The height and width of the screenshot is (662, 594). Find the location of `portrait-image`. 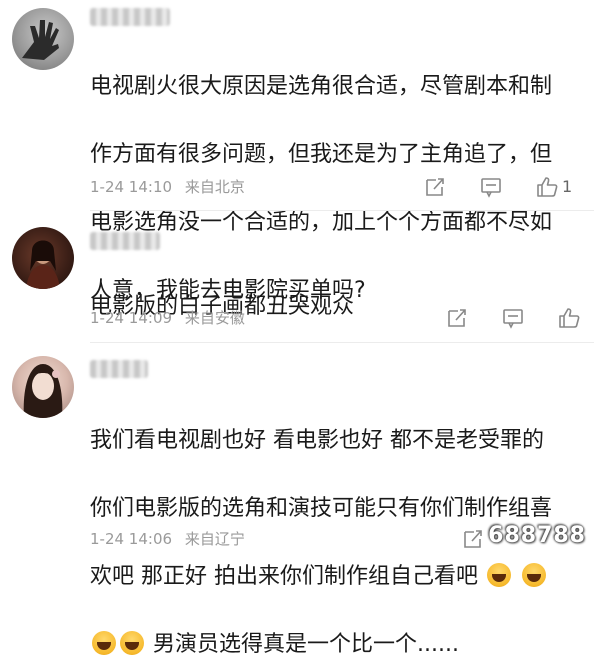

portrait-image is located at coordinates (43, 391).